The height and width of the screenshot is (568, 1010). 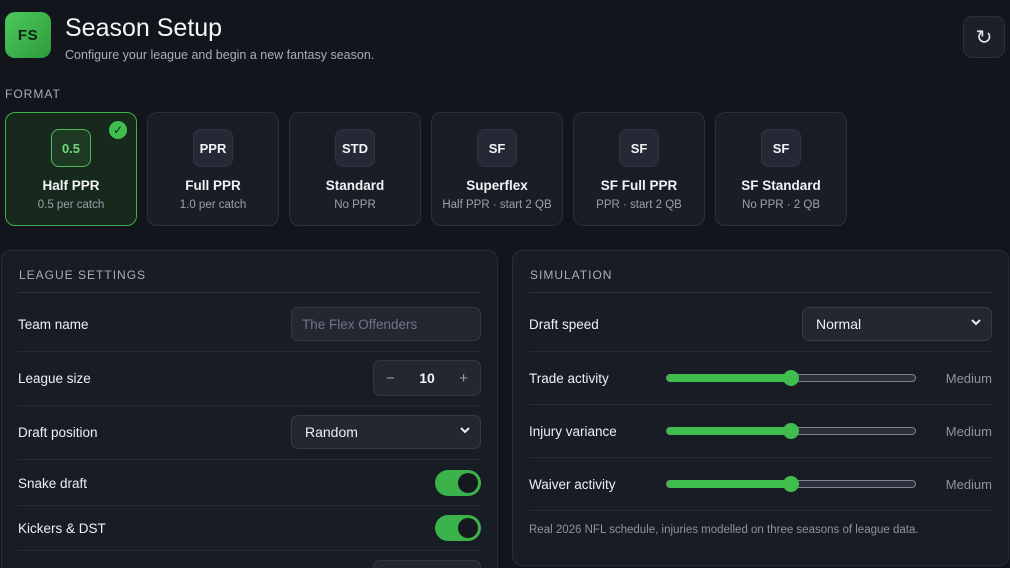 I want to click on format-name: Full PPR, so click(x=213, y=185).